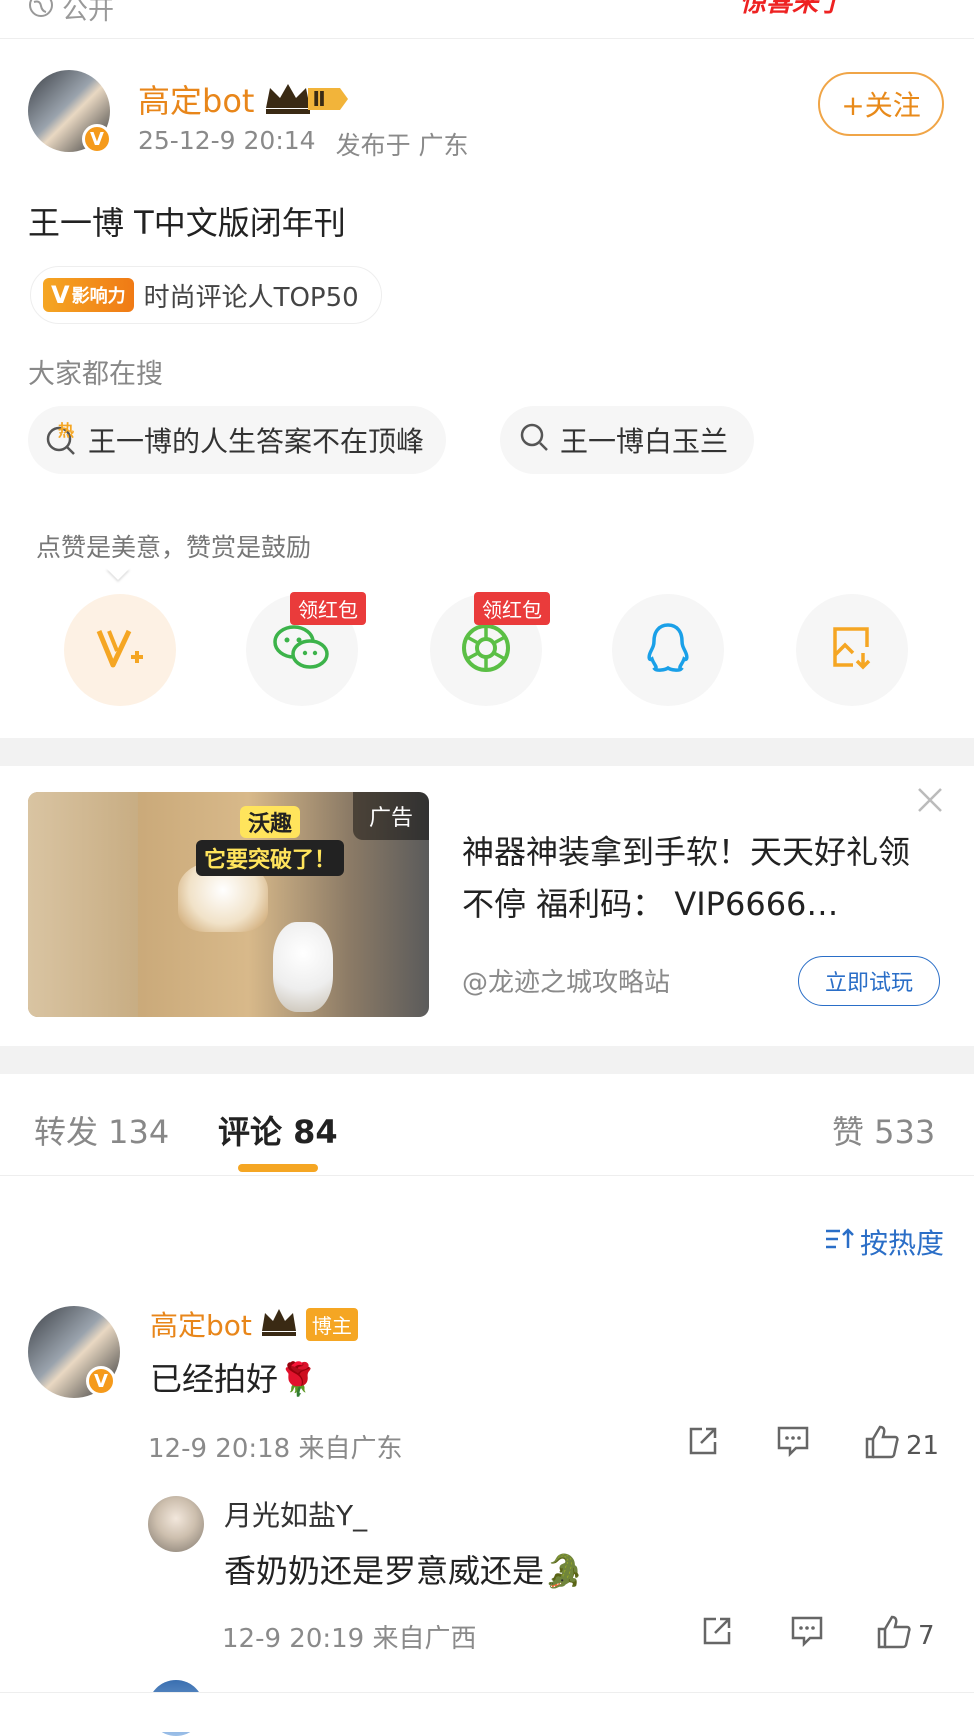  I want to click on tab-bar: 转发 134 评论 84 赞 533, so click(487, 1135).